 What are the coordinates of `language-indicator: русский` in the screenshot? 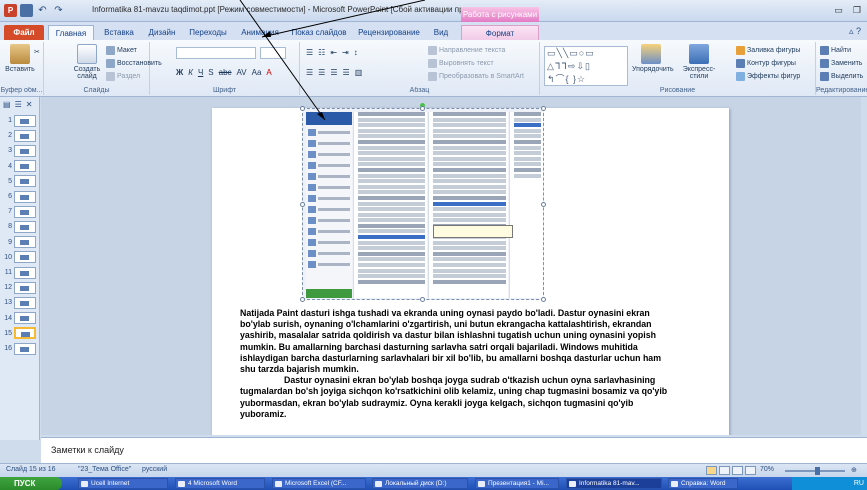 It's located at (154, 469).